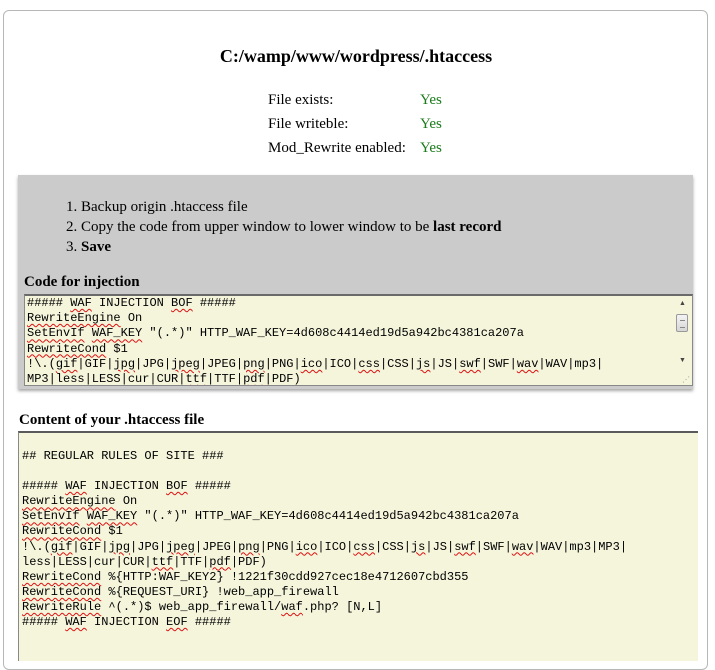 This screenshot has height=670, width=715. I want to click on code-line: RewriteEngine On, so click(85, 318).